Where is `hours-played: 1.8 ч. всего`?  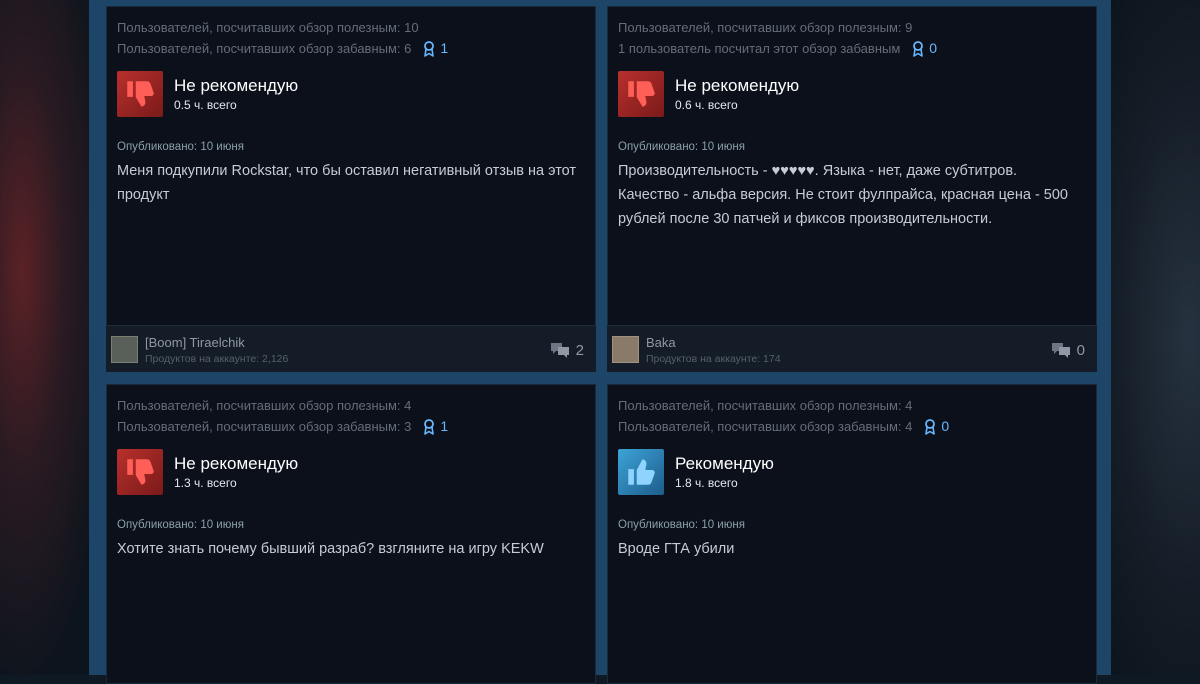
hours-played: 1.8 ч. всего is located at coordinates (706, 483).